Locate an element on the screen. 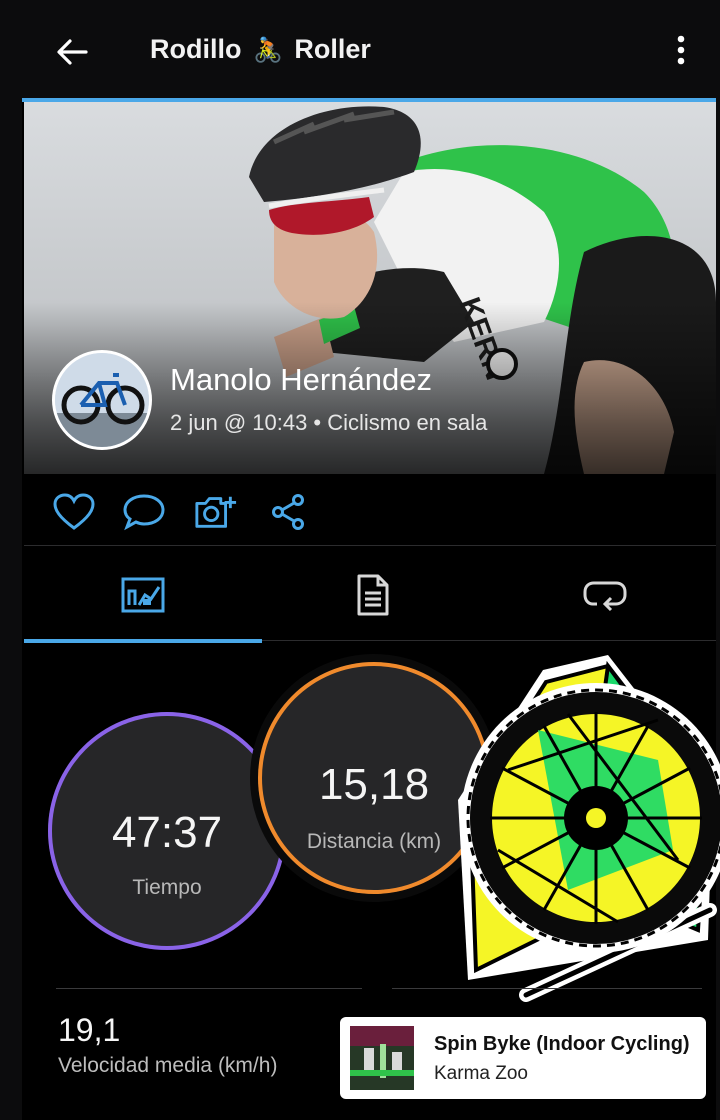 The image size is (720, 1120). distance-label: Distancia (km) is located at coordinates (374, 841).